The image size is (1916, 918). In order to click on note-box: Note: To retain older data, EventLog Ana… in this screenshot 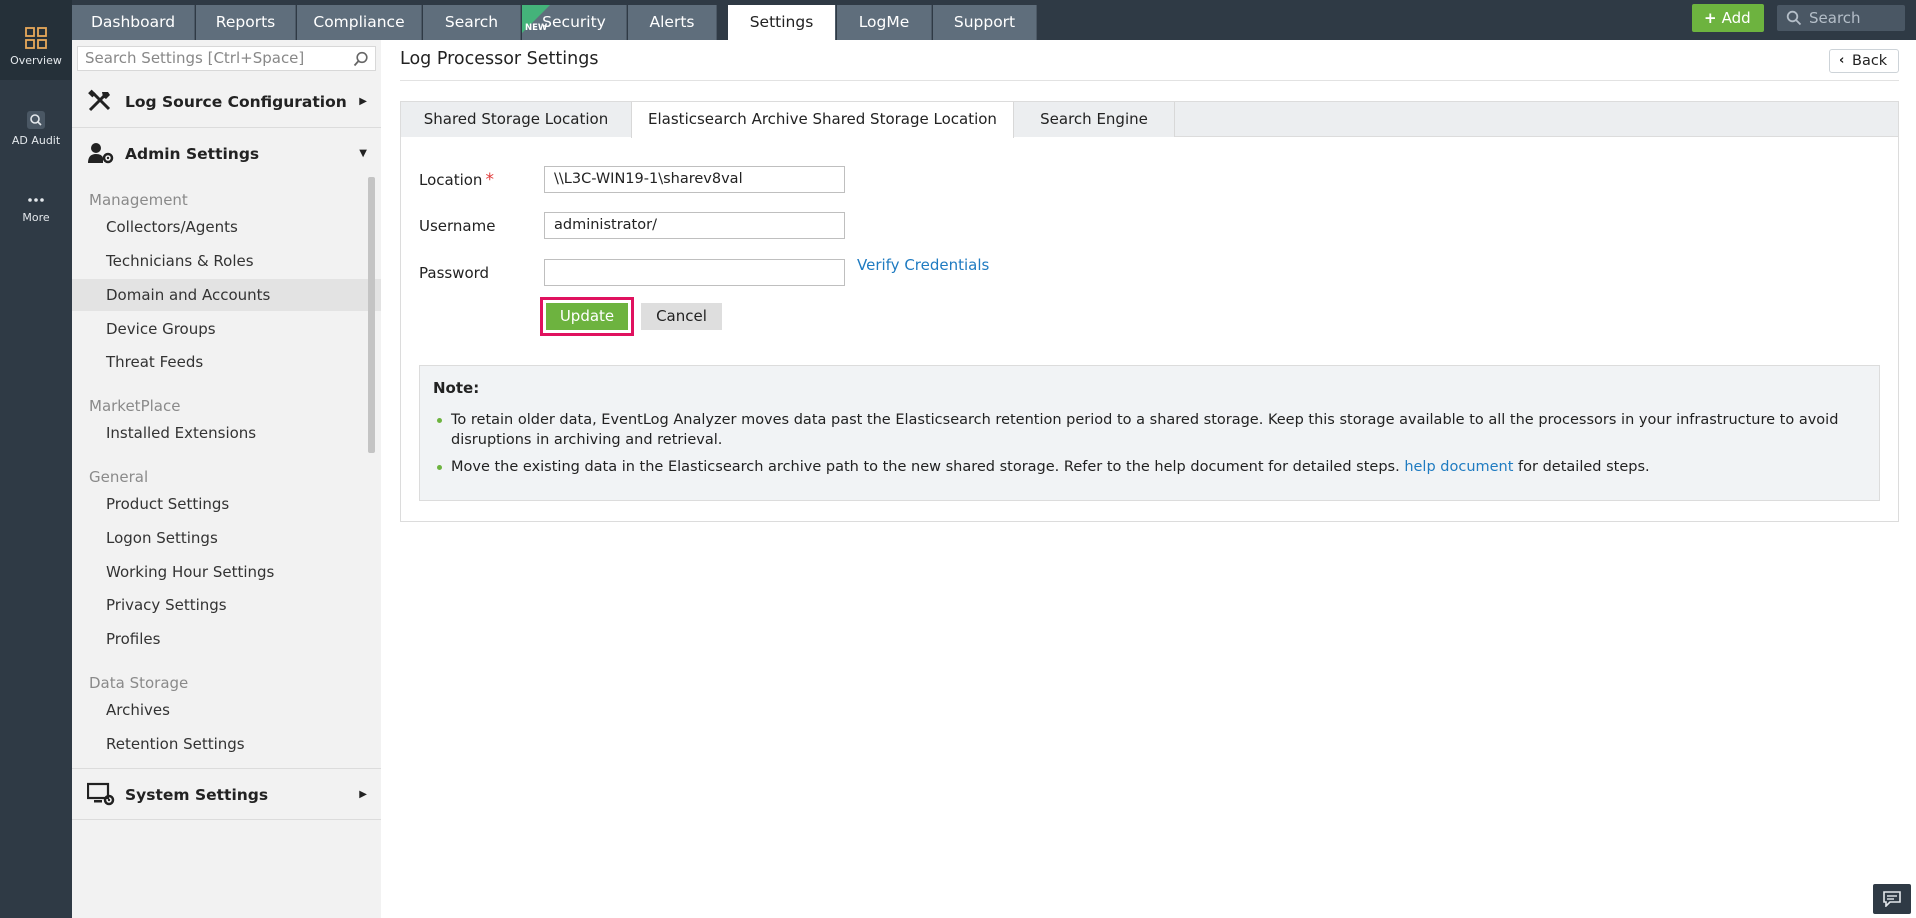, I will do `click(1149, 433)`.